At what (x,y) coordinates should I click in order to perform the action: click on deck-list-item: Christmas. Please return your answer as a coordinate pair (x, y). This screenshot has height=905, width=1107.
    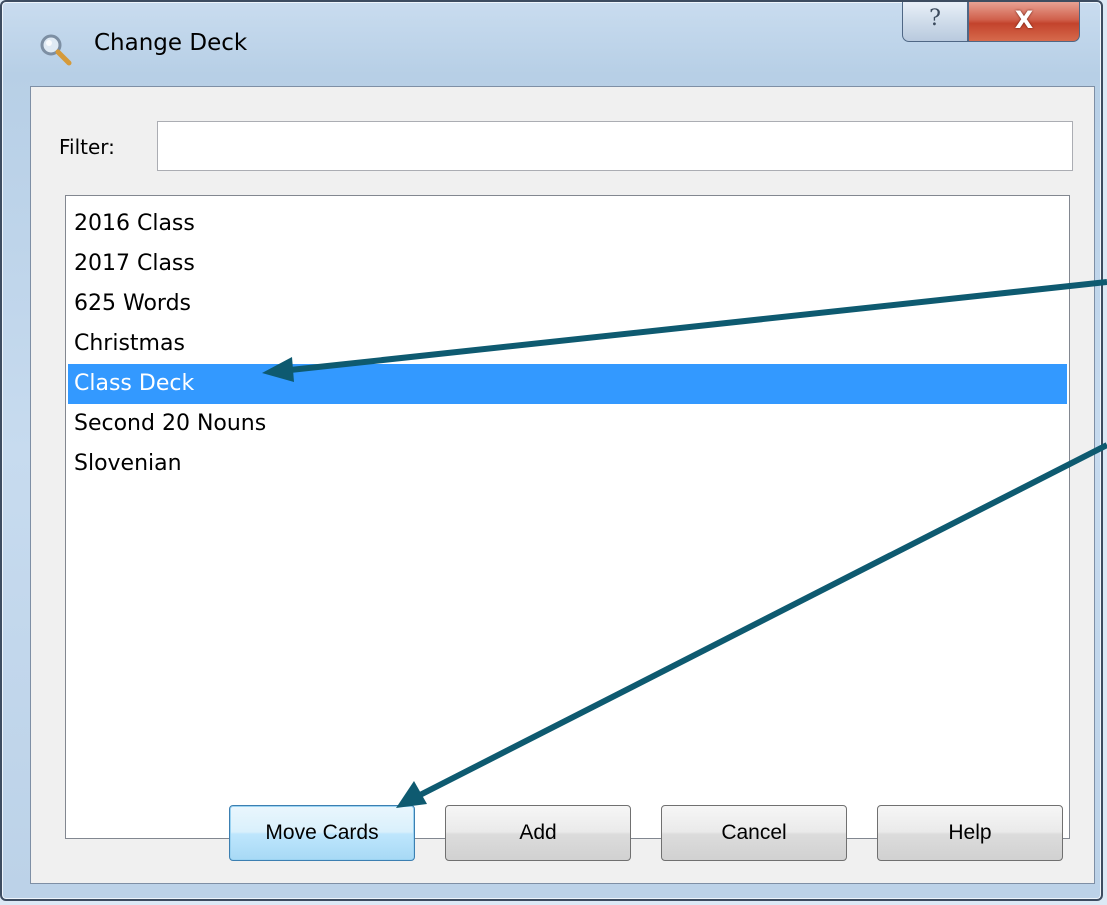
    Looking at the image, I should click on (567, 344).